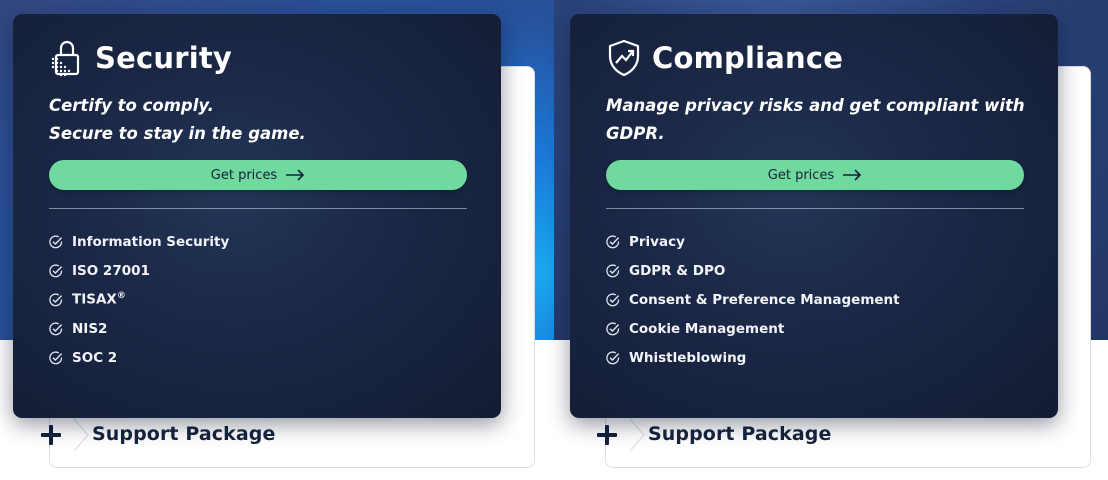 The width and height of the screenshot is (1108, 480). What do you see at coordinates (753, 241) in the screenshot?
I see `list-item: Privacy` at bounding box center [753, 241].